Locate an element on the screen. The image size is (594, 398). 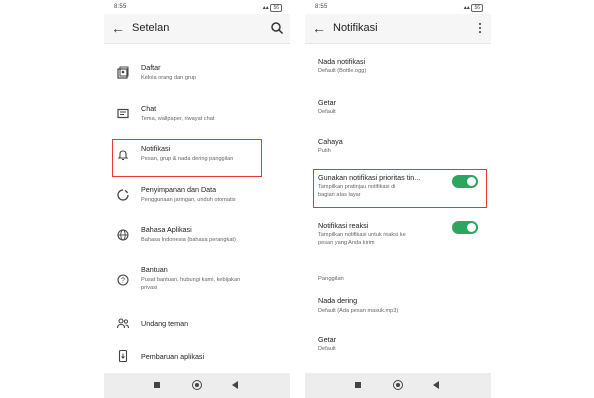
settings-item-undang: Undang teman is located at coordinates (197, 324).